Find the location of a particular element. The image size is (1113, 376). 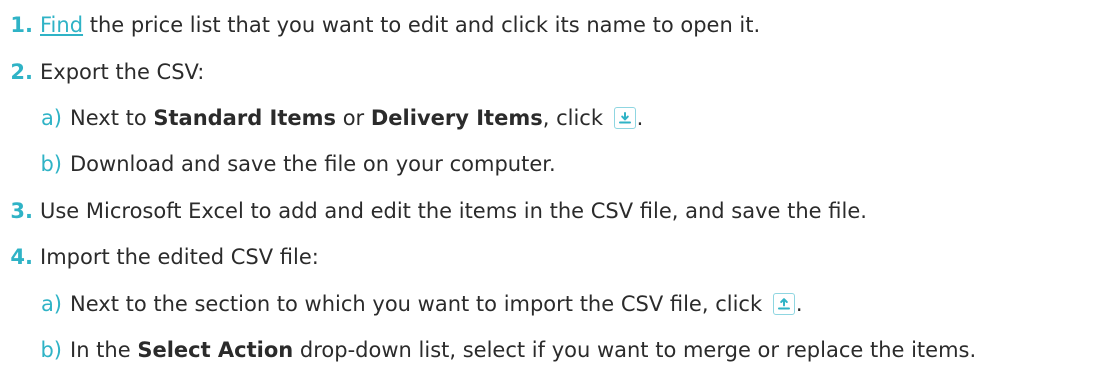

step-number: 1. is located at coordinates (21, 25).